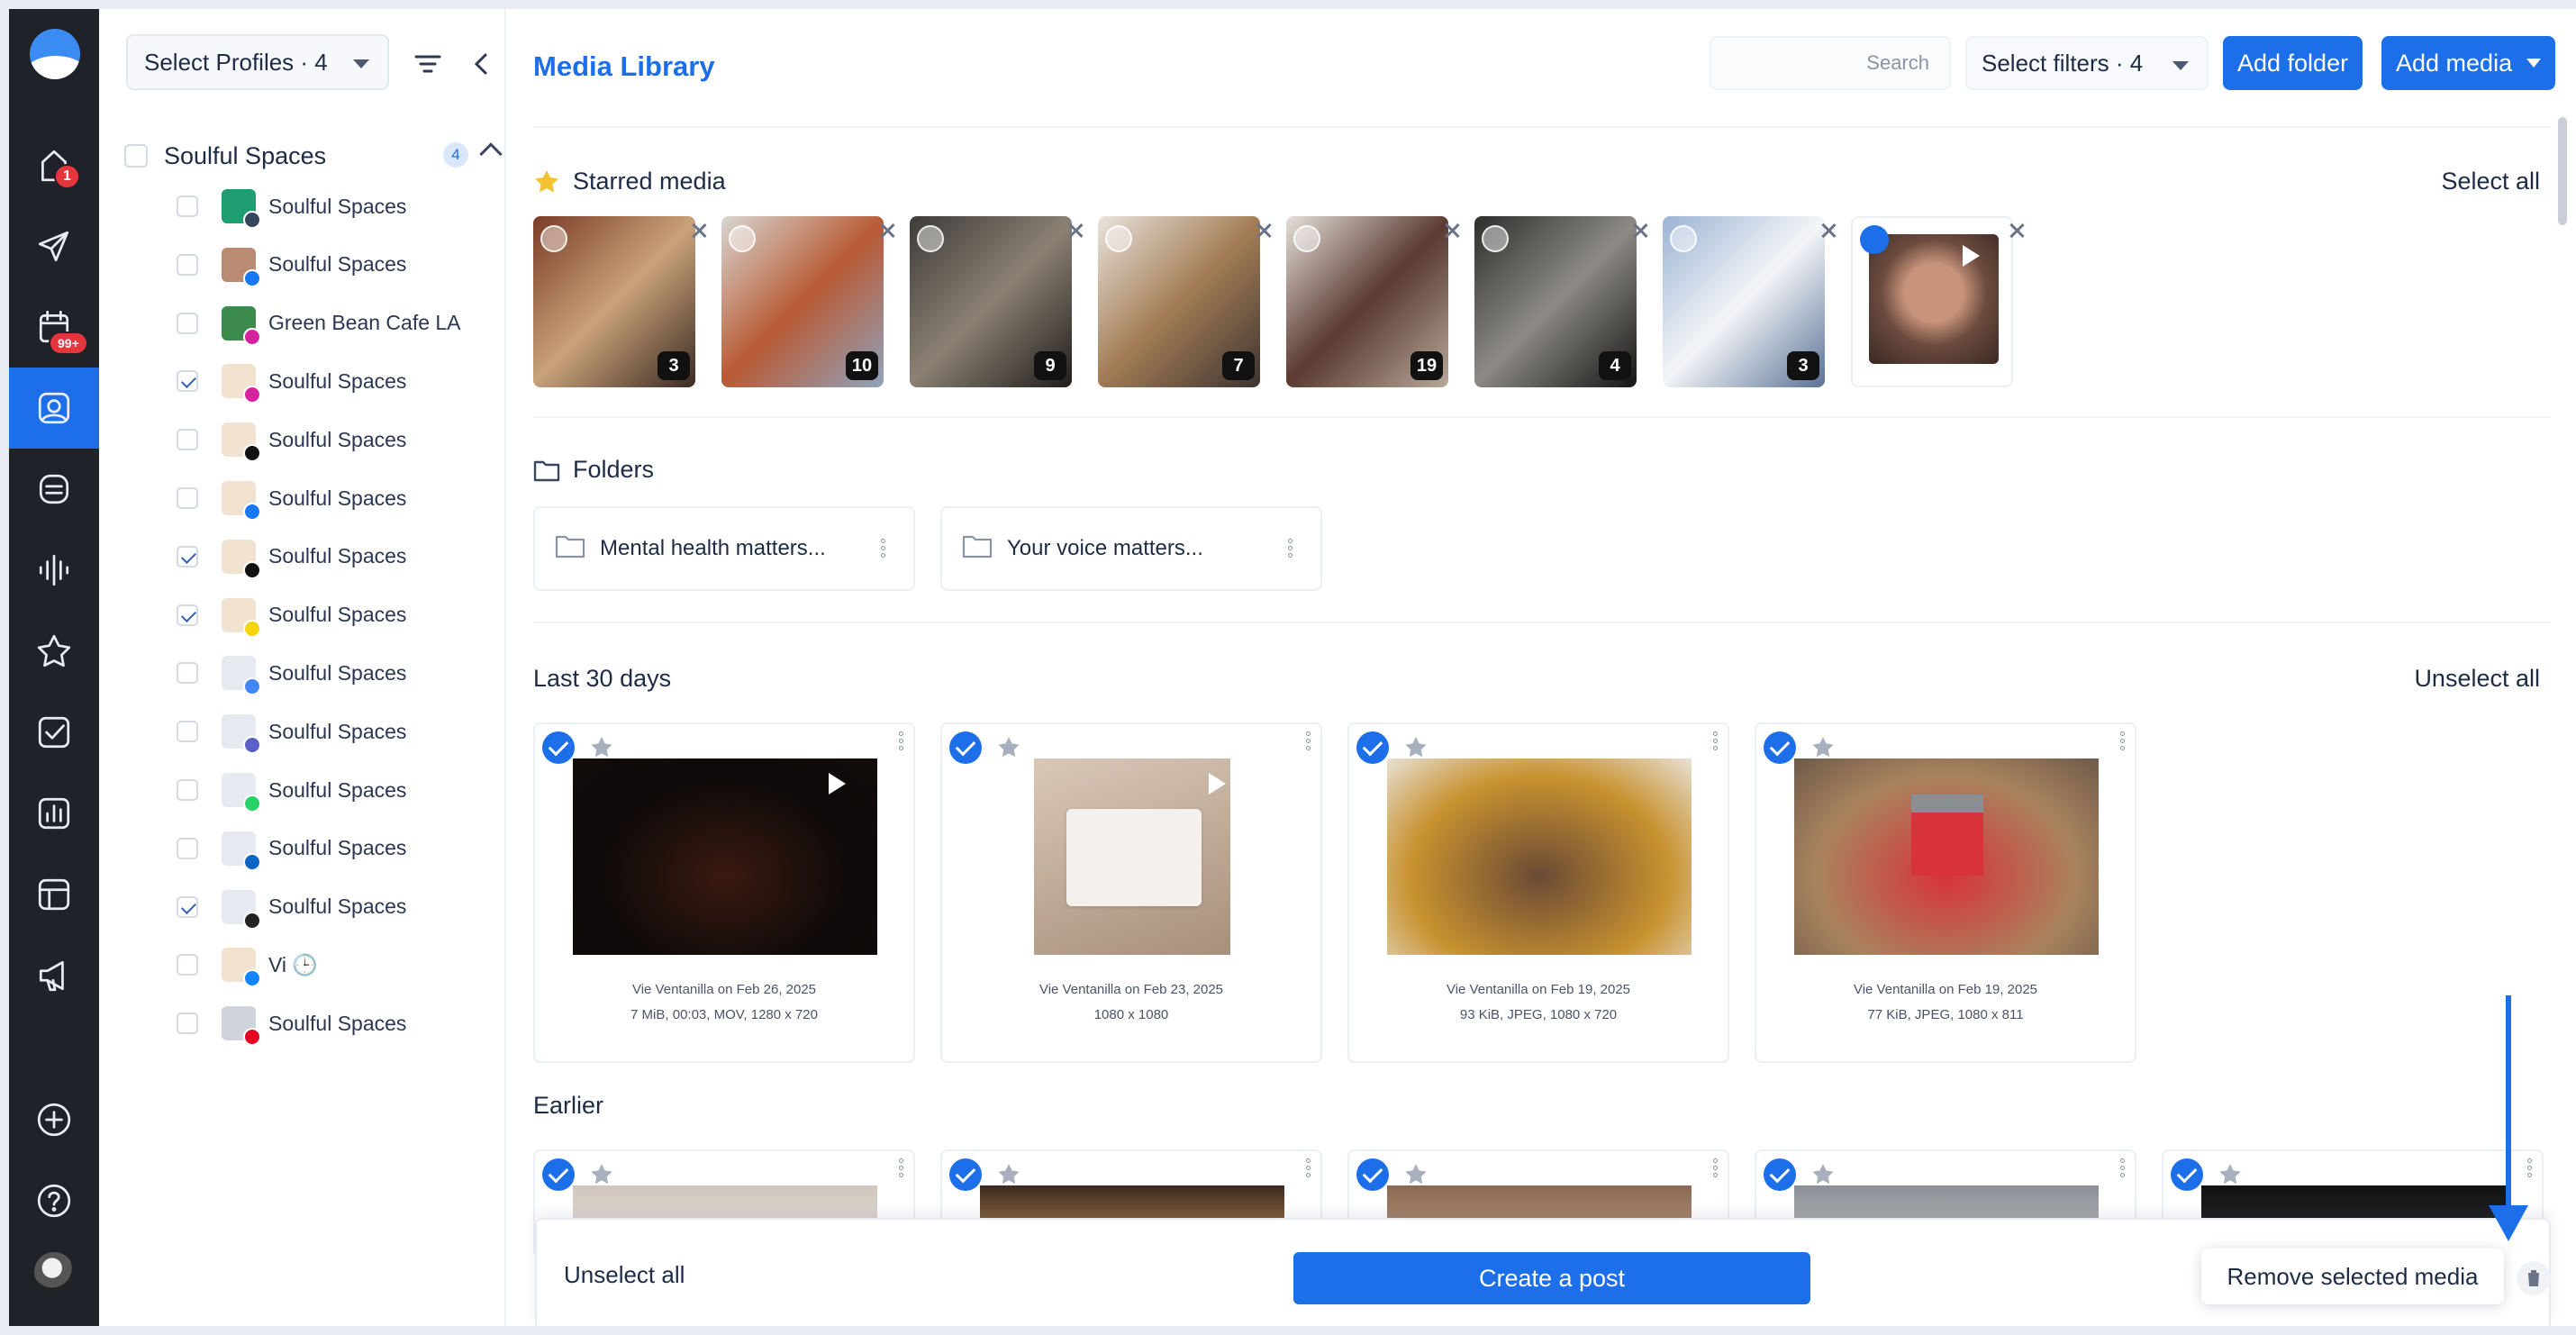 The height and width of the screenshot is (1335, 2576). Describe the element at coordinates (1932, 301) in the screenshot. I see `starred-media-item` at that location.